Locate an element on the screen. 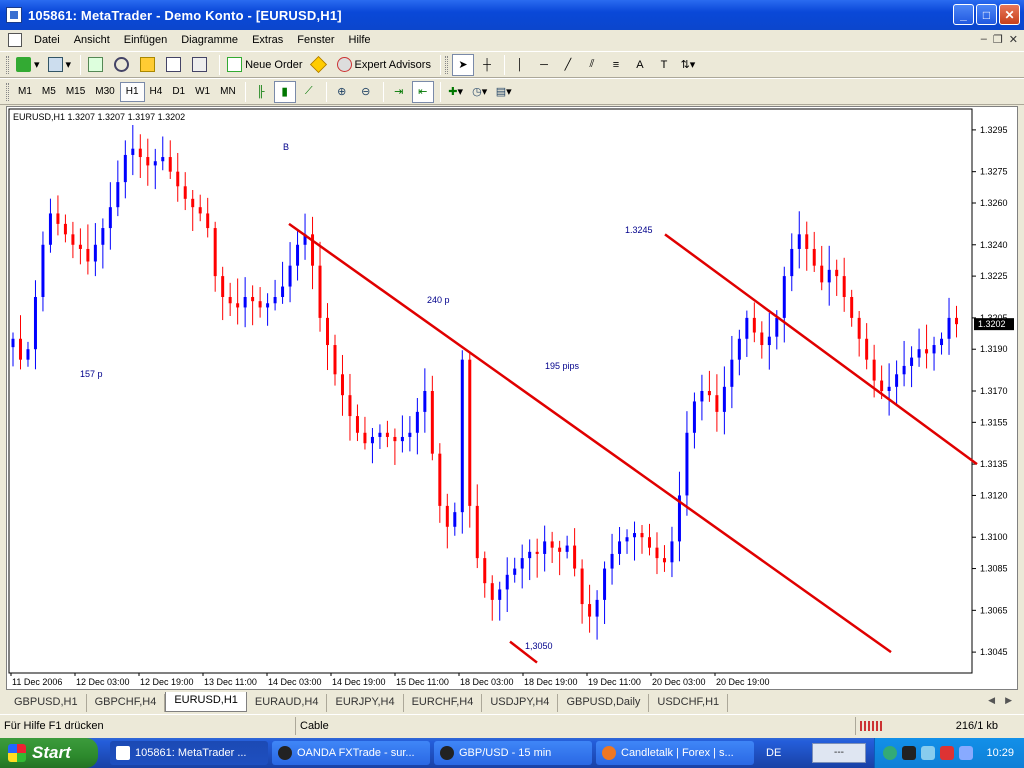  cursor-tool-button: ➤ is located at coordinates (462, 64).